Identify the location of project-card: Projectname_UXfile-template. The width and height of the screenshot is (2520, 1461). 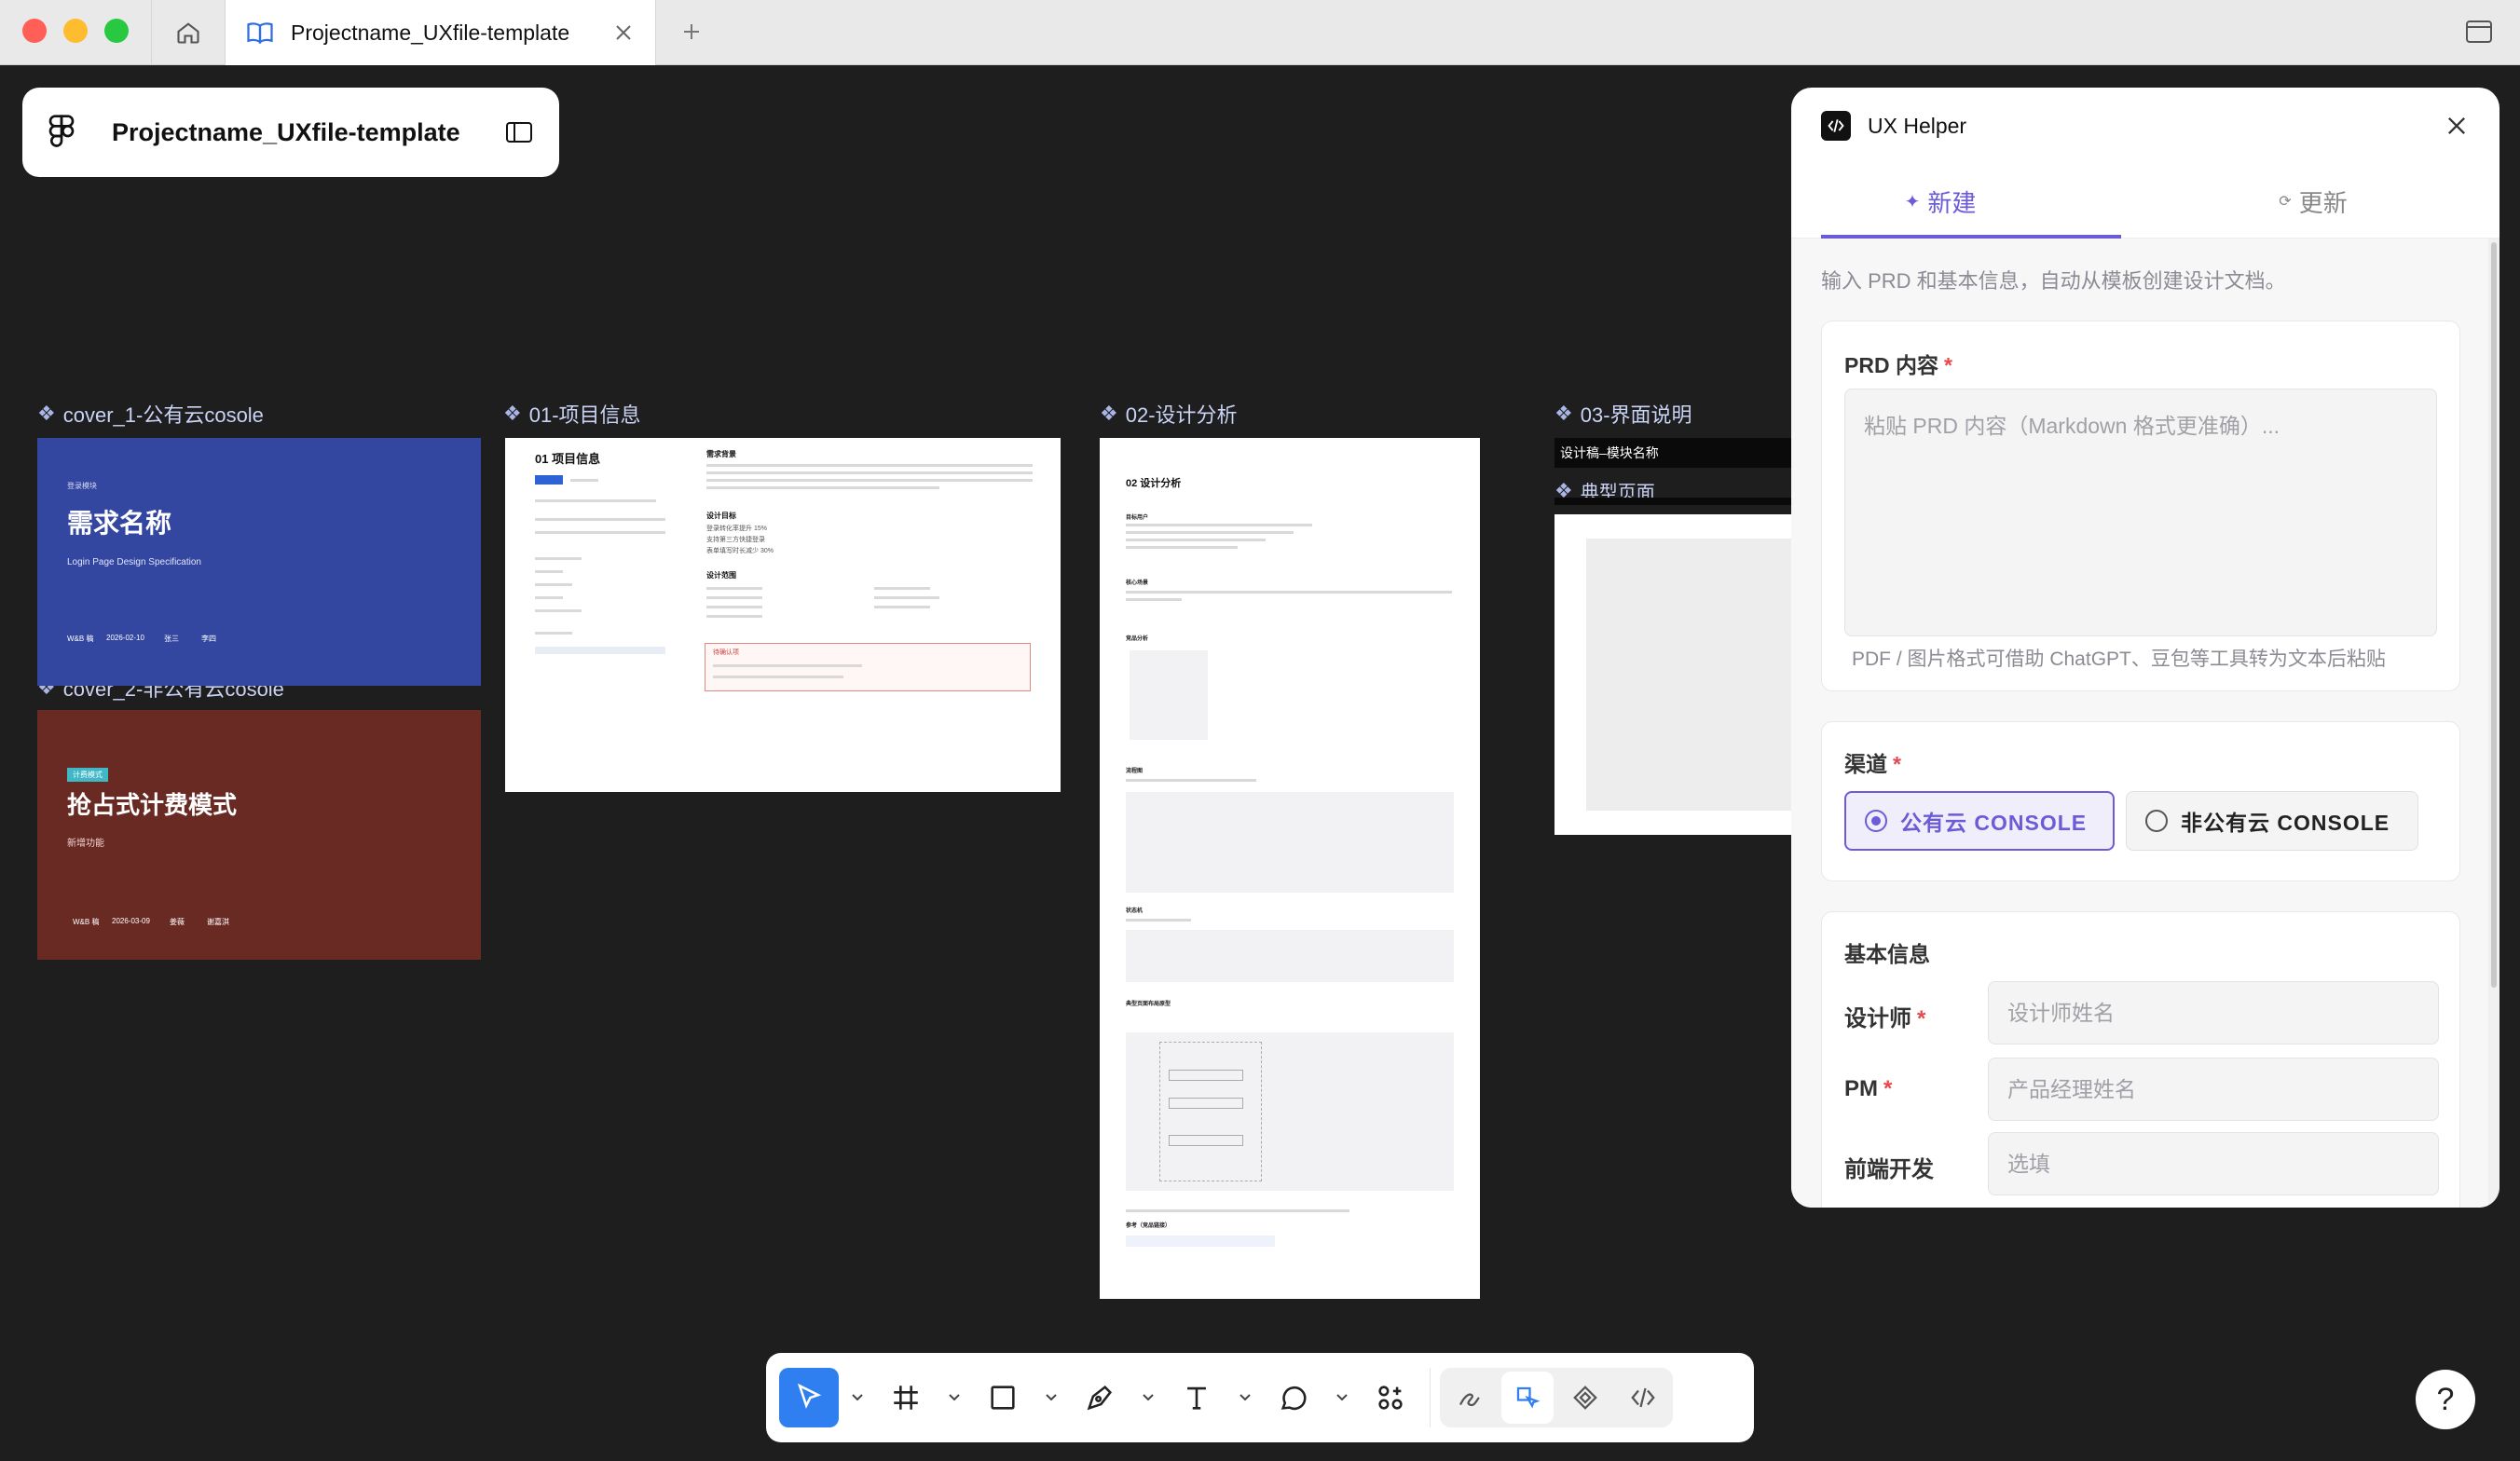
(290, 132).